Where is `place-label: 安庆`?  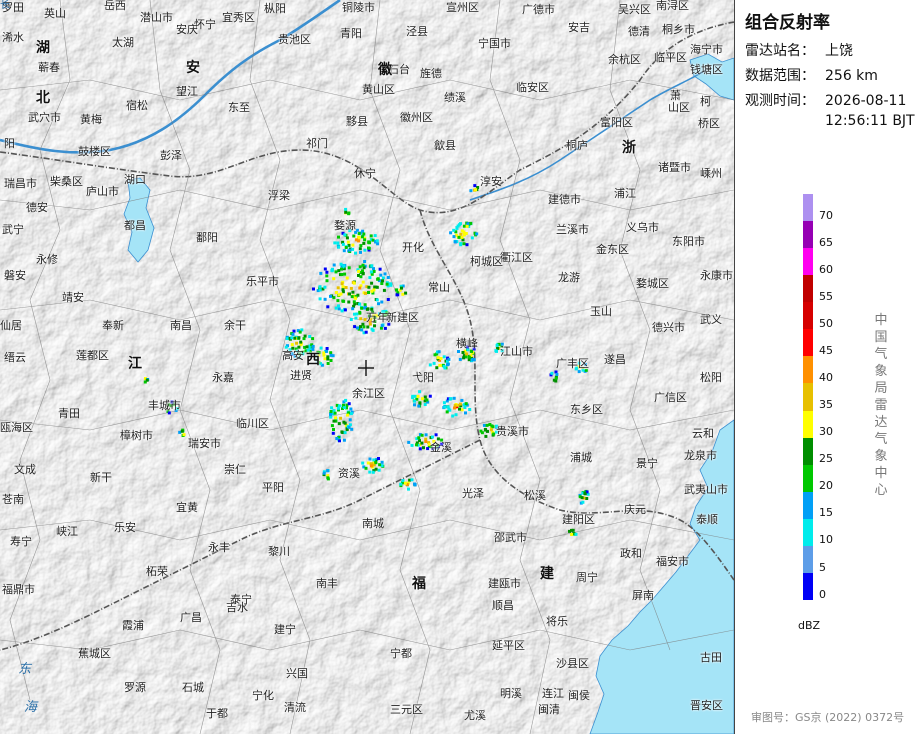 place-label: 安庆 is located at coordinates (187, 29).